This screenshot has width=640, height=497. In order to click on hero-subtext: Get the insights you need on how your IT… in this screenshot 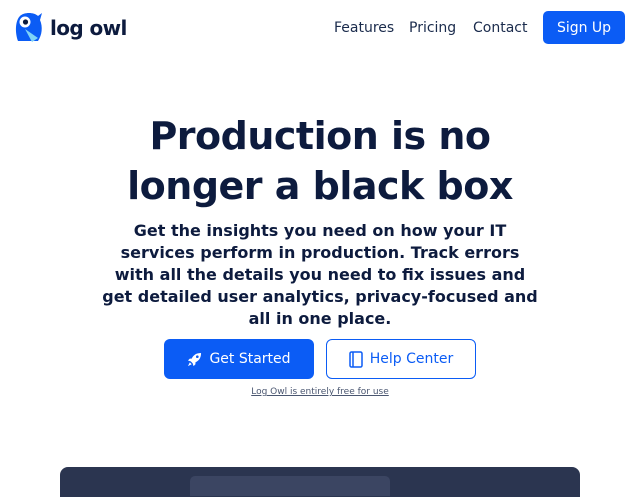, I will do `click(320, 274)`.